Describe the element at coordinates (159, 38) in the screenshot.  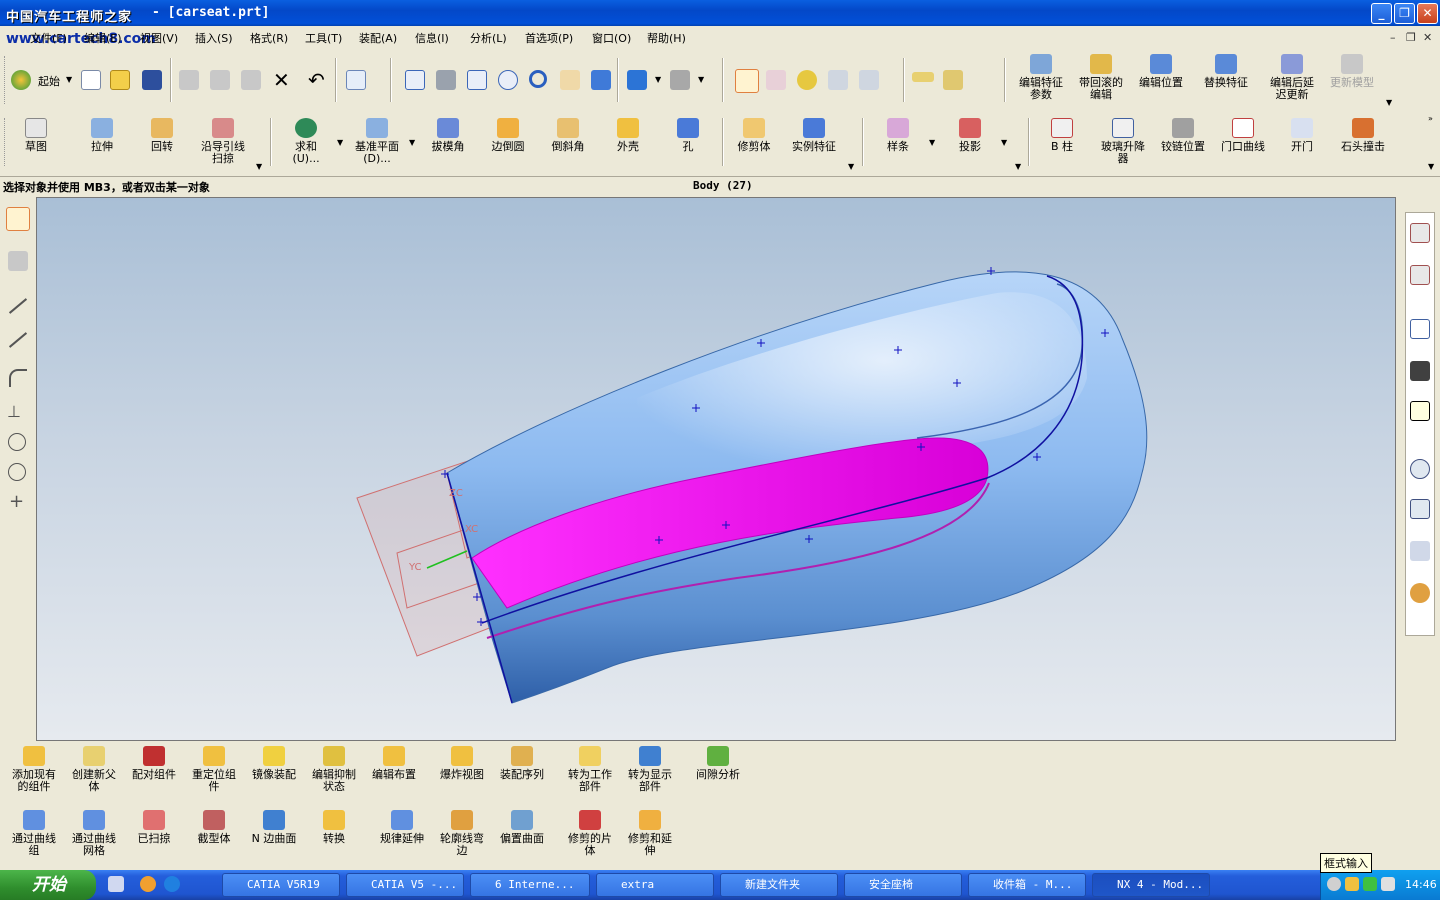
I see `menu-view: 视图(V)` at that location.